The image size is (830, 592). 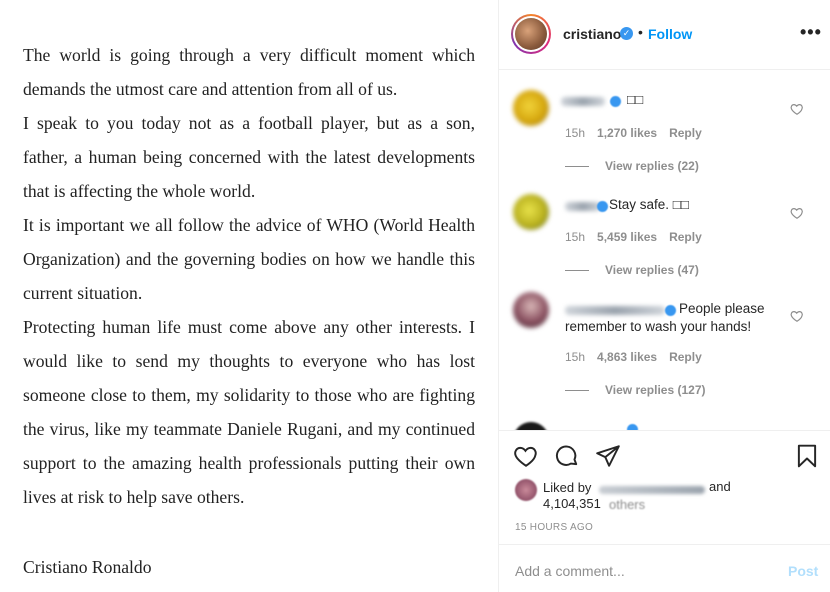 I want to click on view-replies-button: View replies (127), so click(x=655, y=390).